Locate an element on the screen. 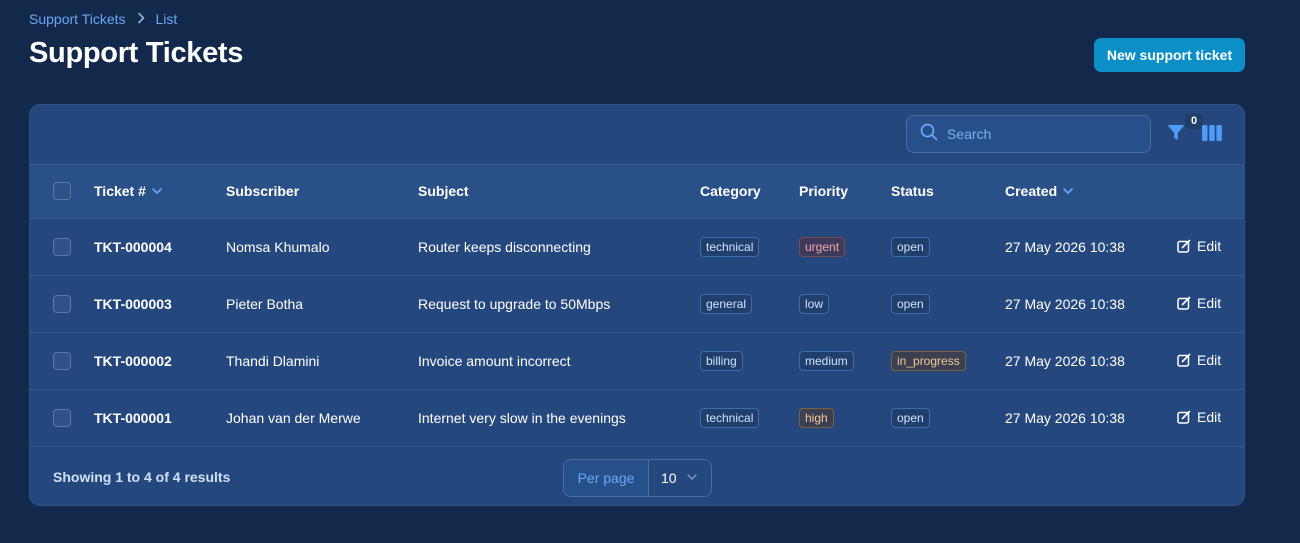 The image size is (1300, 543). search-box is located at coordinates (1028, 134).